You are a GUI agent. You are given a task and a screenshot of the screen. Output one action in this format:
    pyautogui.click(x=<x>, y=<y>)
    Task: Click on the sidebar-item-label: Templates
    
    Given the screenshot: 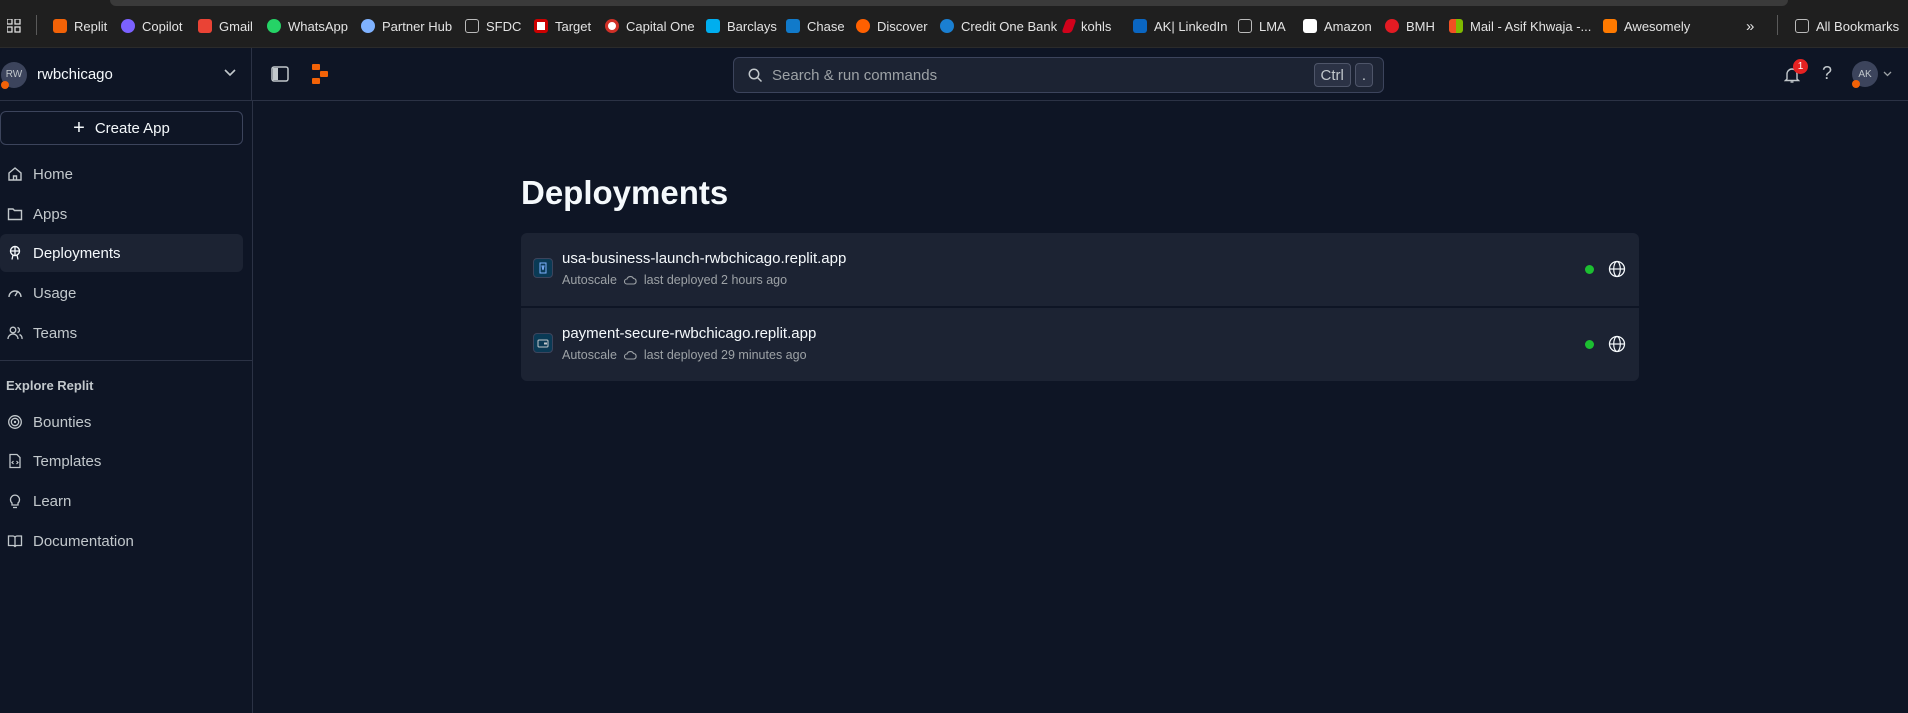 What is the action you would take?
    pyautogui.click(x=67, y=461)
    